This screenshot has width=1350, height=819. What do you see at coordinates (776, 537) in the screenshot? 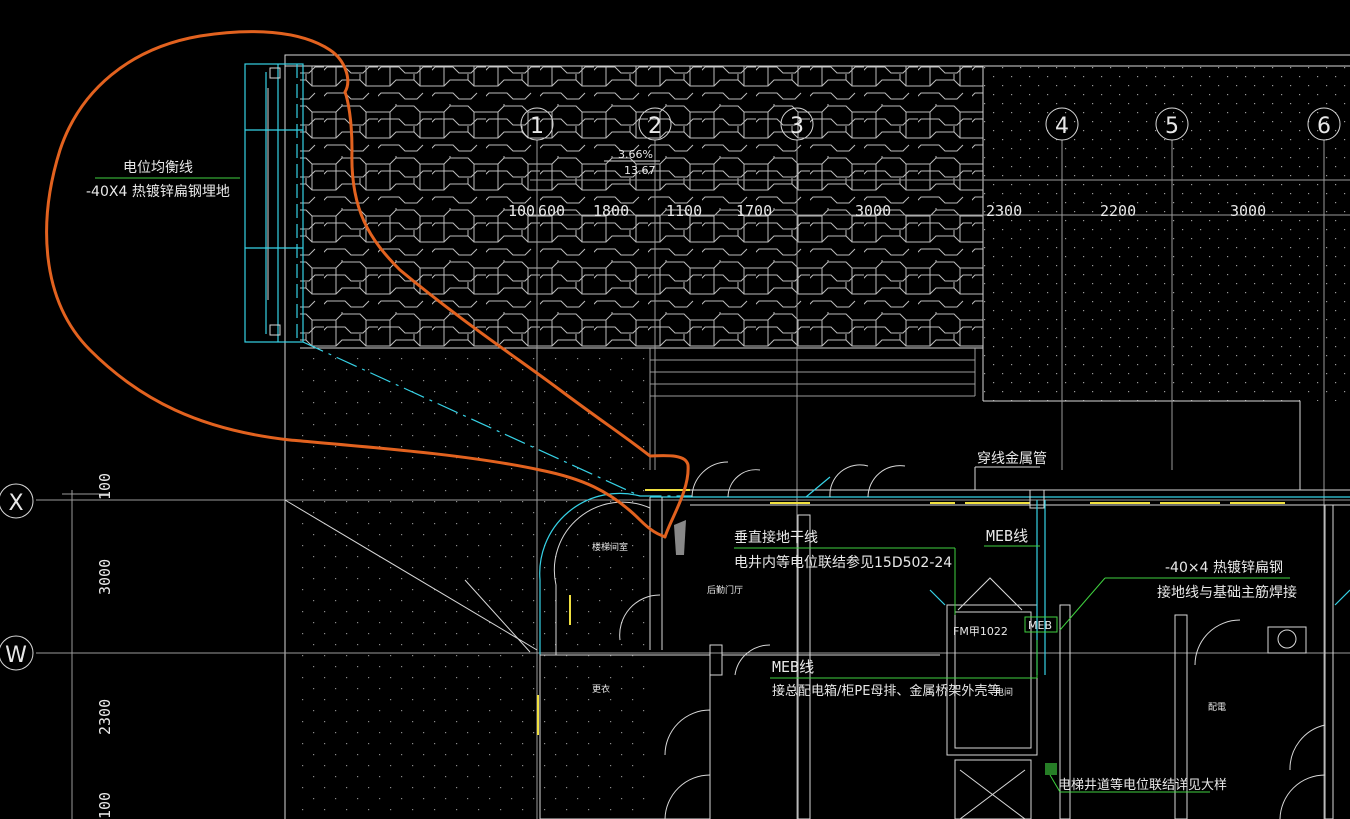
I see `vertical-ground-label: 垂直接地干线` at bounding box center [776, 537].